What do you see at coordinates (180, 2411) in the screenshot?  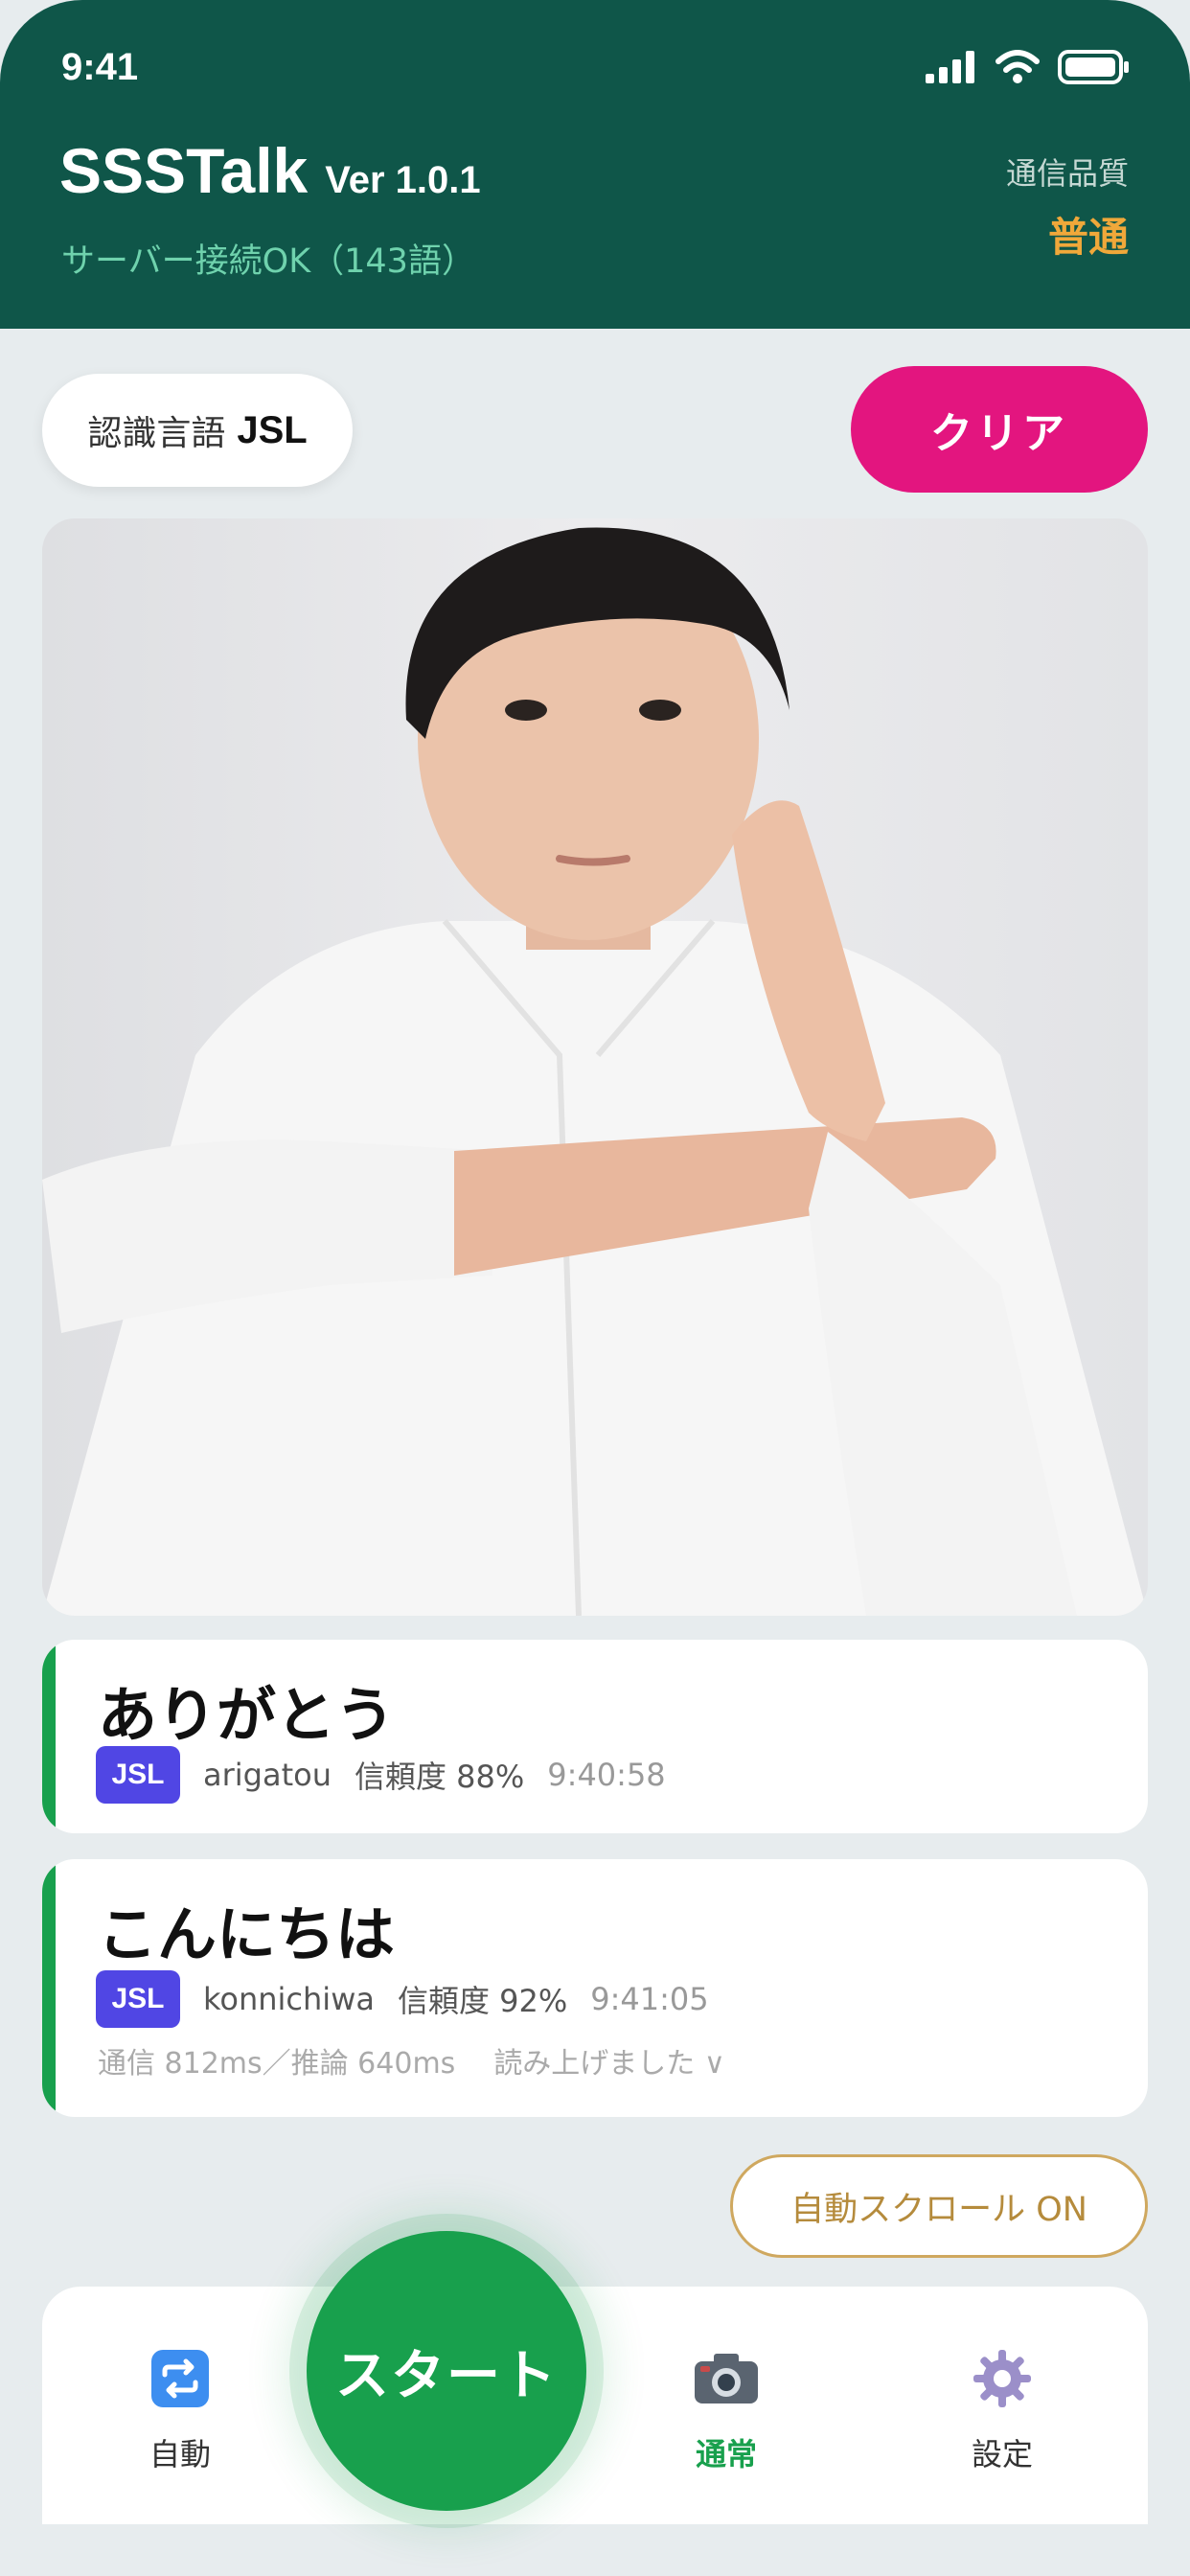 I see `nav-item-auto: 自動` at bounding box center [180, 2411].